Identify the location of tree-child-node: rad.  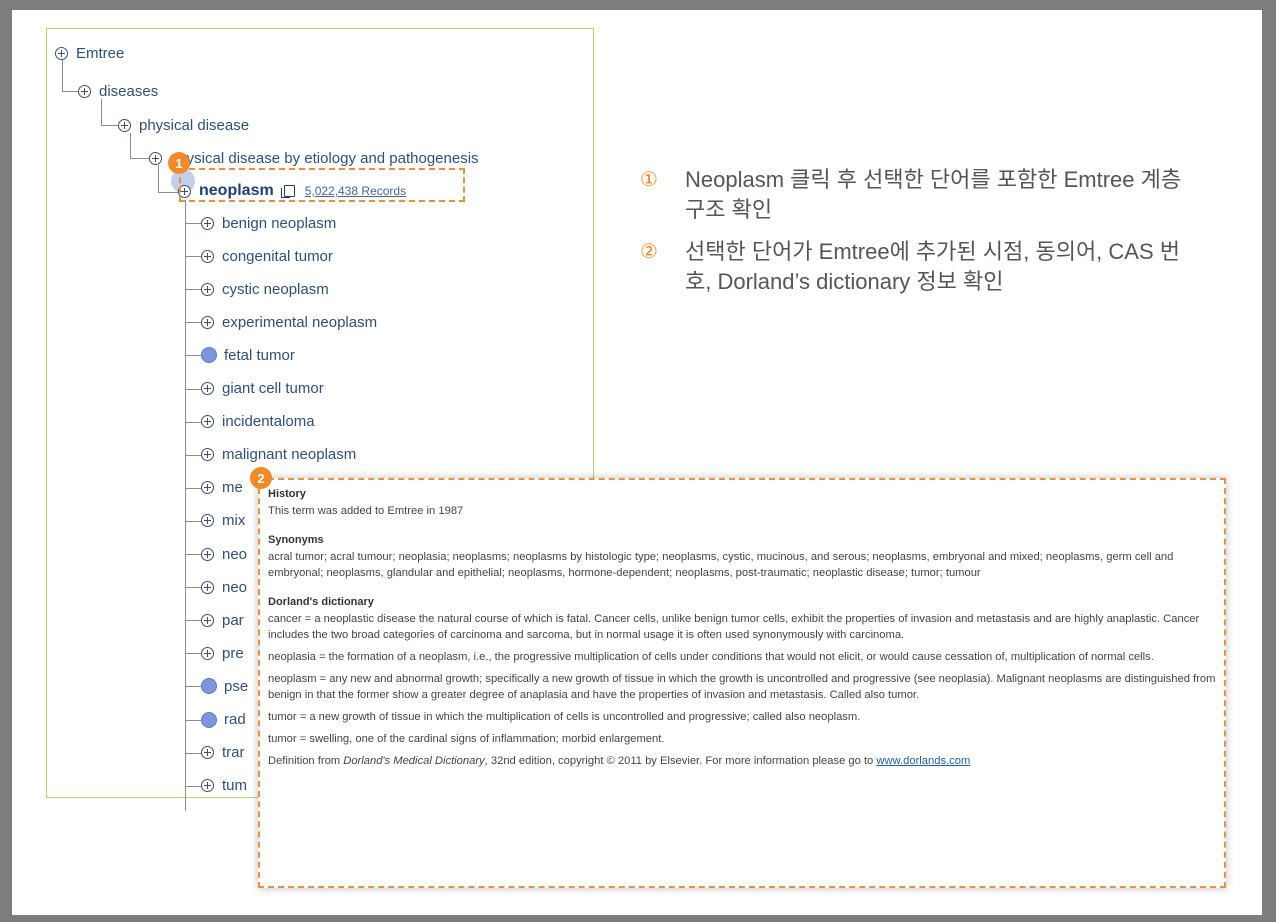
(223, 720).